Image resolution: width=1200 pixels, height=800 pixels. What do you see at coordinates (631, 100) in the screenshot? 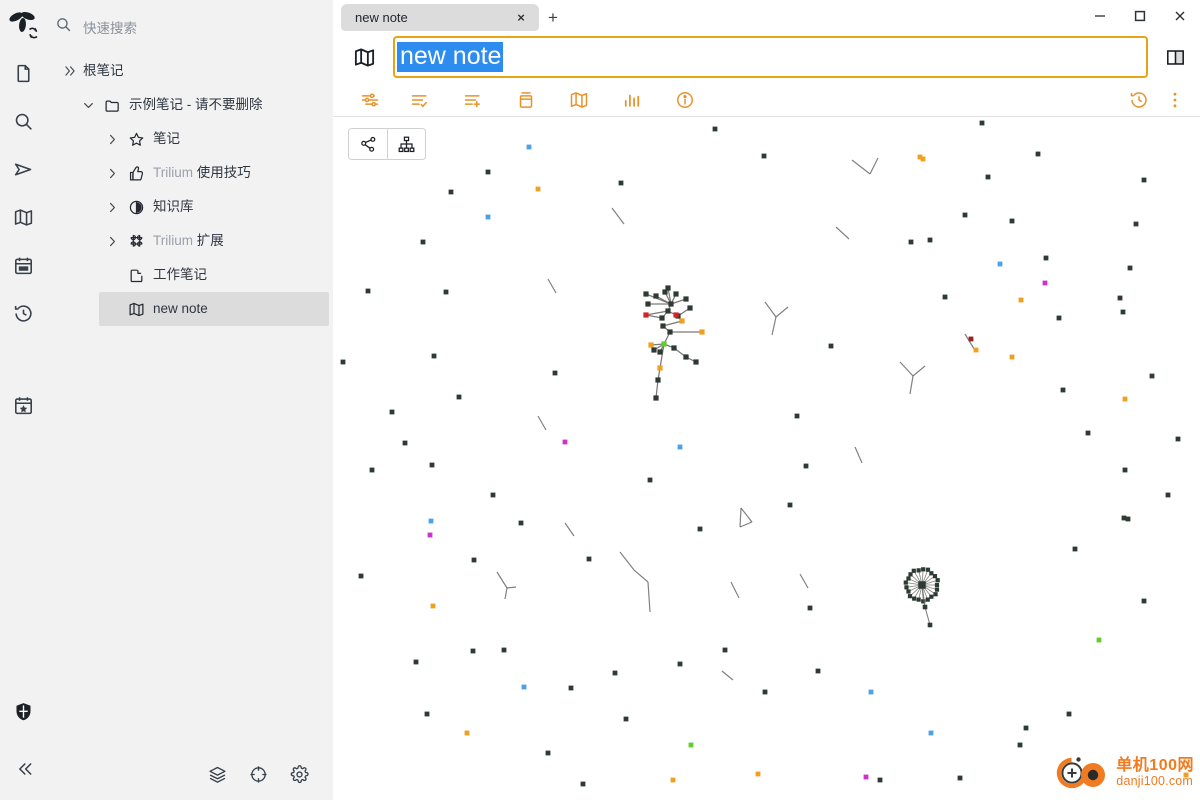
I see `bar-chart-icon` at bounding box center [631, 100].